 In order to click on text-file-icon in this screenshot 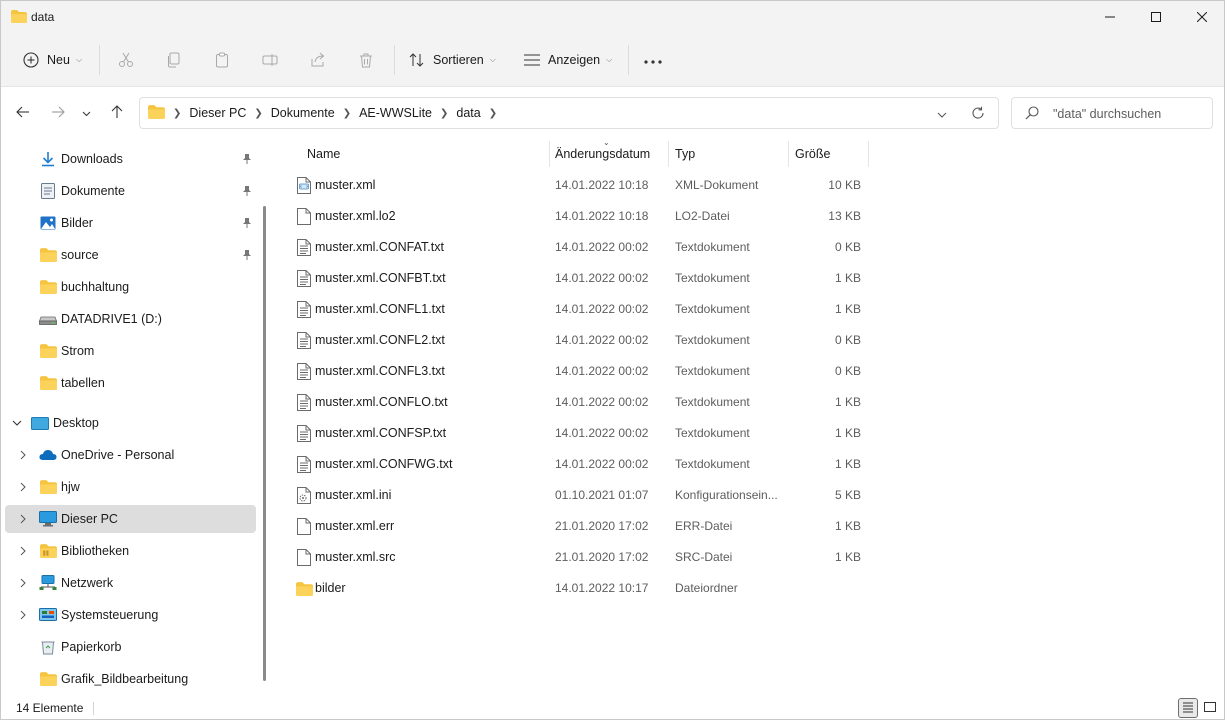, I will do `click(304, 402)`.